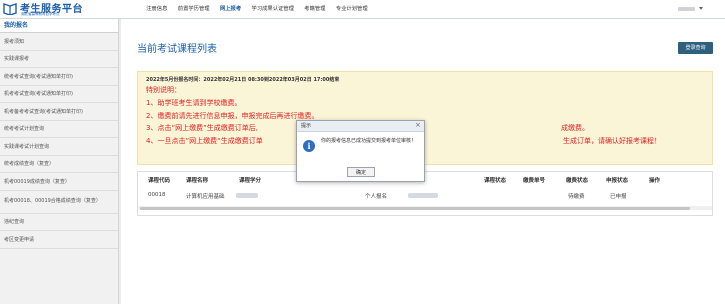 The width and height of the screenshot is (725, 304). Describe the element at coordinates (205, 197) in the screenshot. I see `course-name: 计算机应用基础` at that location.